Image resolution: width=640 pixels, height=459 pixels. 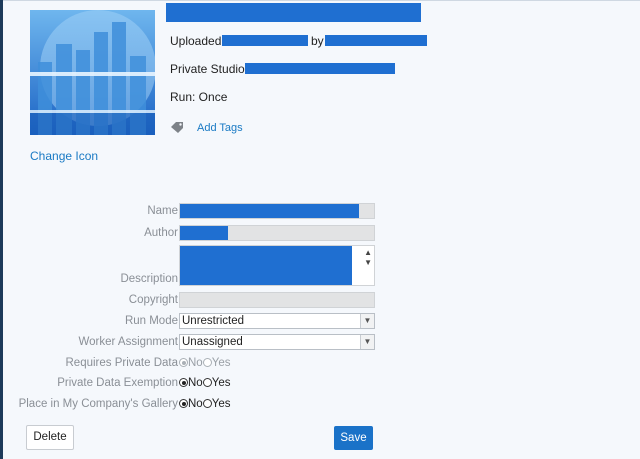 What do you see at coordinates (207, 382) in the screenshot?
I see `private-data-exemption-yes-radio` at bounding box center [207, 382].